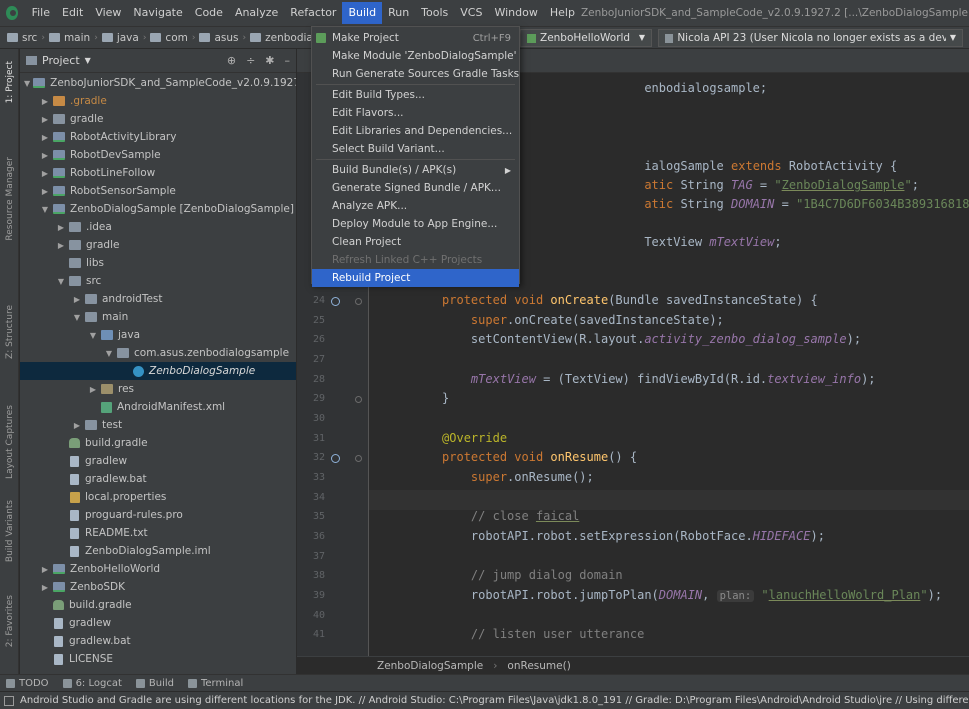  What do you see at coordinates (158, 299) in the screenshot?
I see `tree-item: ▶ androidTest` at bounding box center [158, 299].